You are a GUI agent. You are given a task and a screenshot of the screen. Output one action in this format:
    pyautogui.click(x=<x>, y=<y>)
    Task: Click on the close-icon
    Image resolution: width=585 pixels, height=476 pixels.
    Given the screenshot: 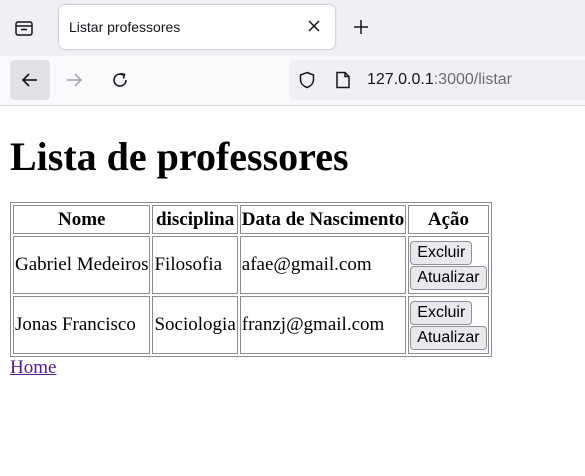 What is the action you would take?
    pyautogui.click(x=314, y=26)
    